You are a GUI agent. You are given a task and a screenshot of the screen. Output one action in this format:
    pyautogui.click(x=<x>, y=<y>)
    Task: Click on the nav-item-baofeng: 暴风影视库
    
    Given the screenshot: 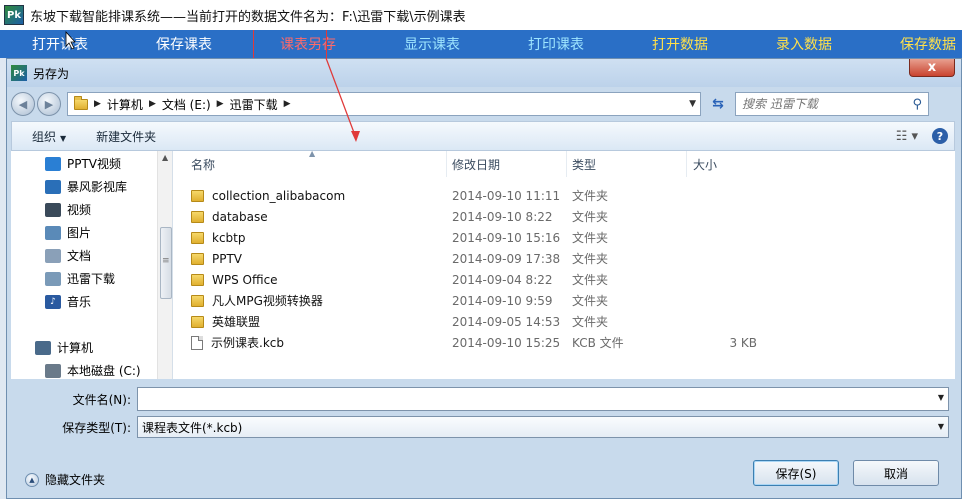 What is the action you would take?
    pyautogui.click(x=86, y=186)
    